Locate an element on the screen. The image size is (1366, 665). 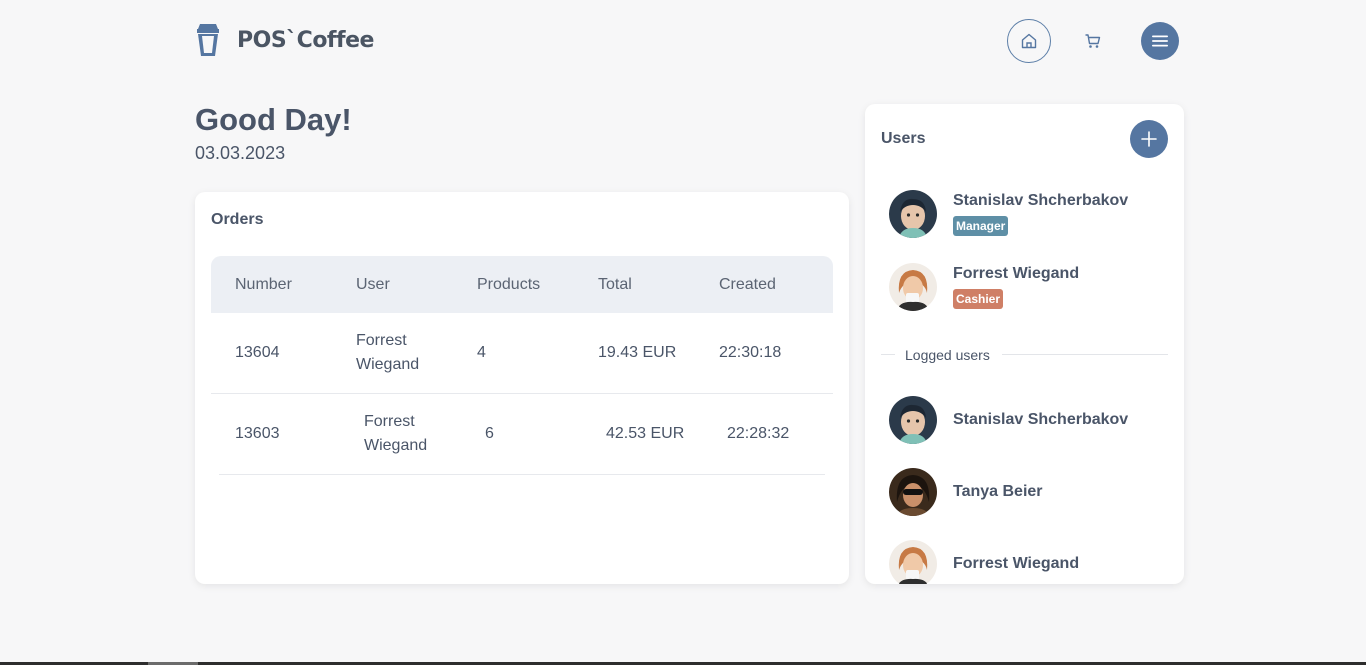
order-total: 19.43 EUR is located at coordinates (637, 352).